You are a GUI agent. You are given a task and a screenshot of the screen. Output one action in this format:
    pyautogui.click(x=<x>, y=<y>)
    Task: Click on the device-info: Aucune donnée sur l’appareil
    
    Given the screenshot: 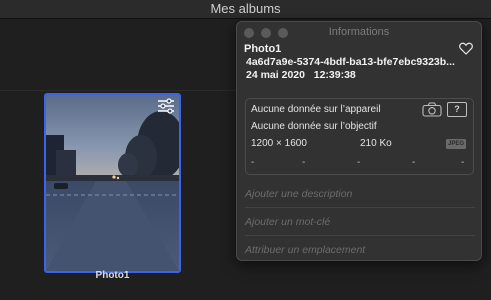 What is the action you would take?
    pyautogui.click(x=316, y=109)
    